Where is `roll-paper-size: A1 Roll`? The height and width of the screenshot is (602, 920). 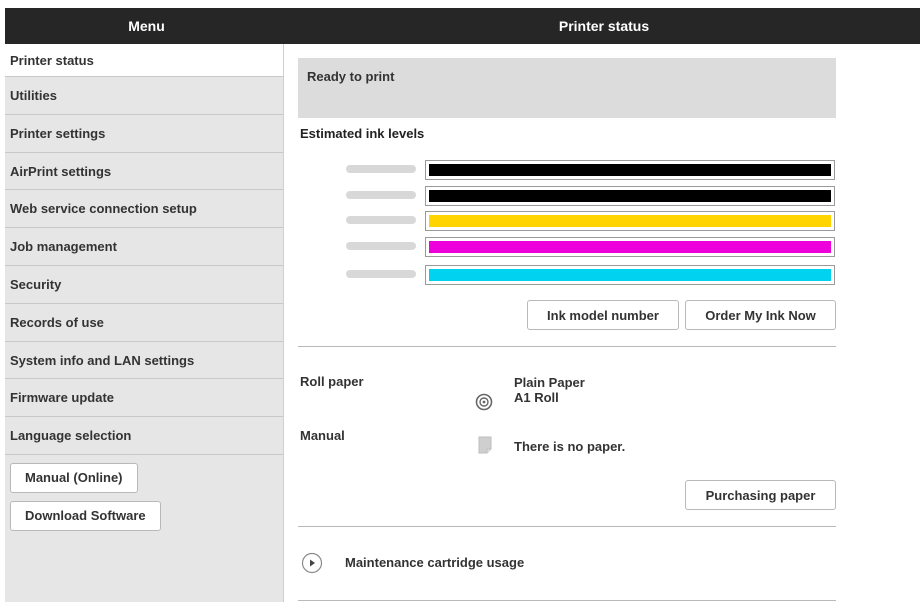 roll-paper-size: A1 Roll is located at coordinates (536, 397).